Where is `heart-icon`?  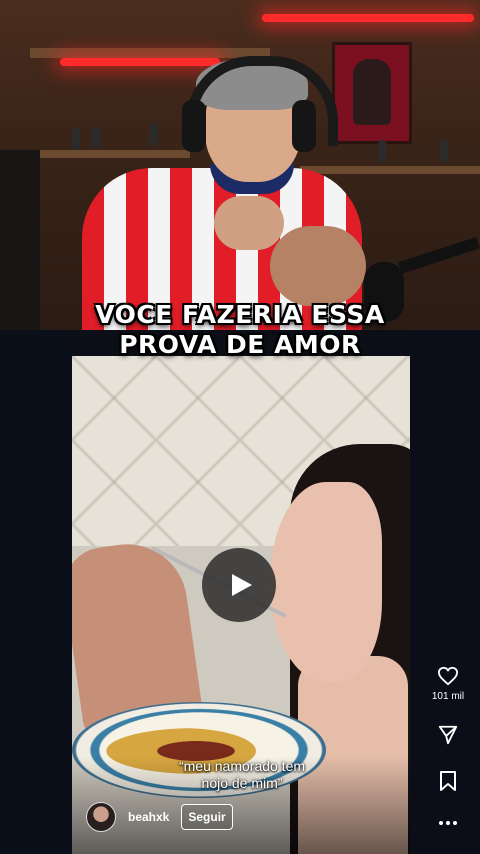 heart-icon is located at coordinates (447, 676).